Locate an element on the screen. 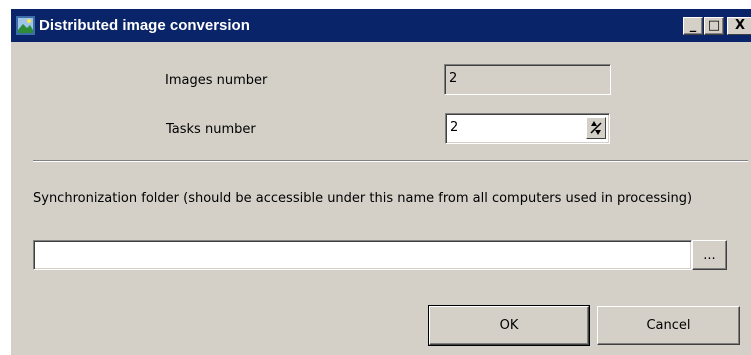 The height and width of the screenshot is (355, 751). cancel-button: Cancel is located at coordinates (668, 325).